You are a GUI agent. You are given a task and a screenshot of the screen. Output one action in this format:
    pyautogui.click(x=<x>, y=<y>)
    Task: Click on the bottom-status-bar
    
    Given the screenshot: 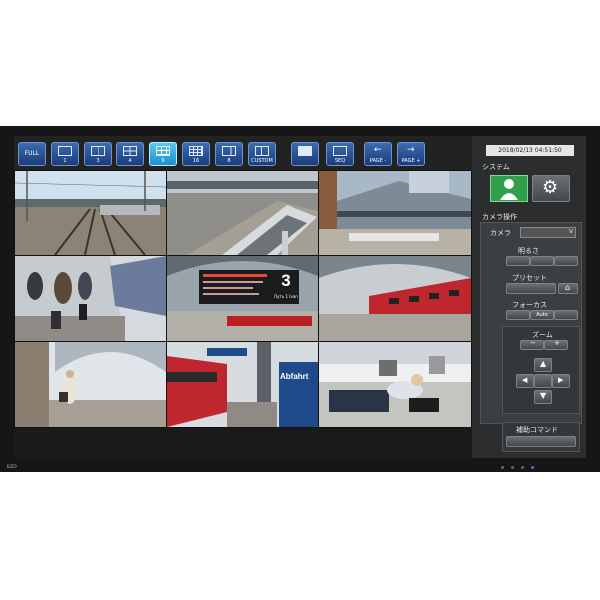 What is the action you would take?
    pyautogui.click(x=243, y=443)
    